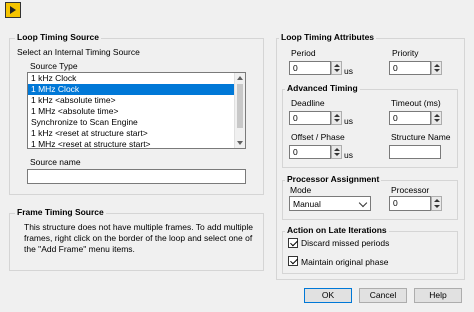  Describe the element at coordinates (54, 66) in the screenshot. I see `source-type-label: Source Type` at that location.